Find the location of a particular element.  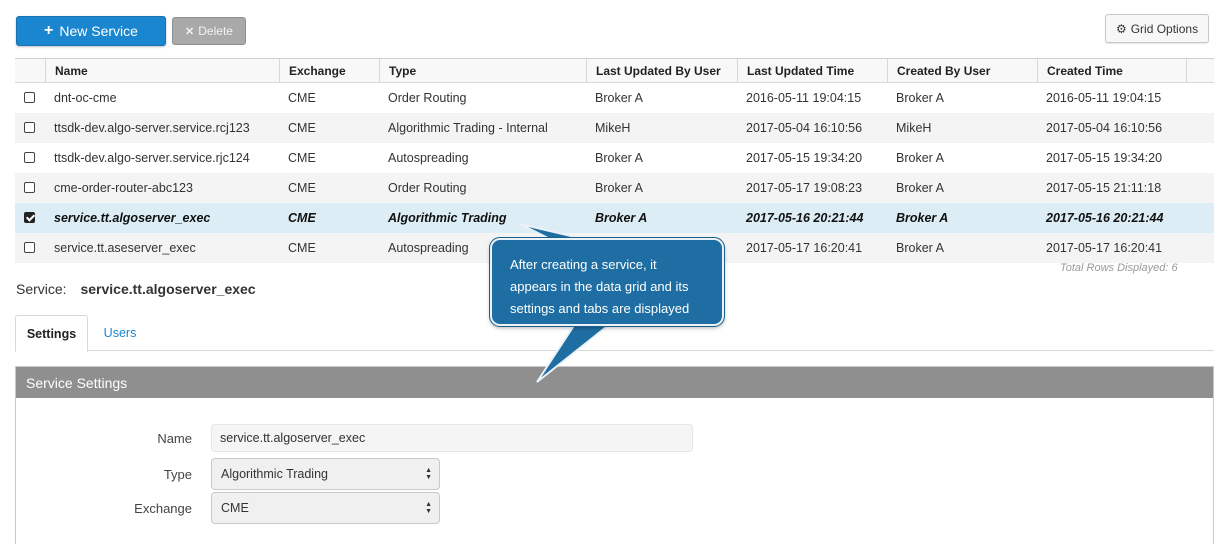

header-last-updated-by: Last Updated By User is located at coordinates (661, 70).